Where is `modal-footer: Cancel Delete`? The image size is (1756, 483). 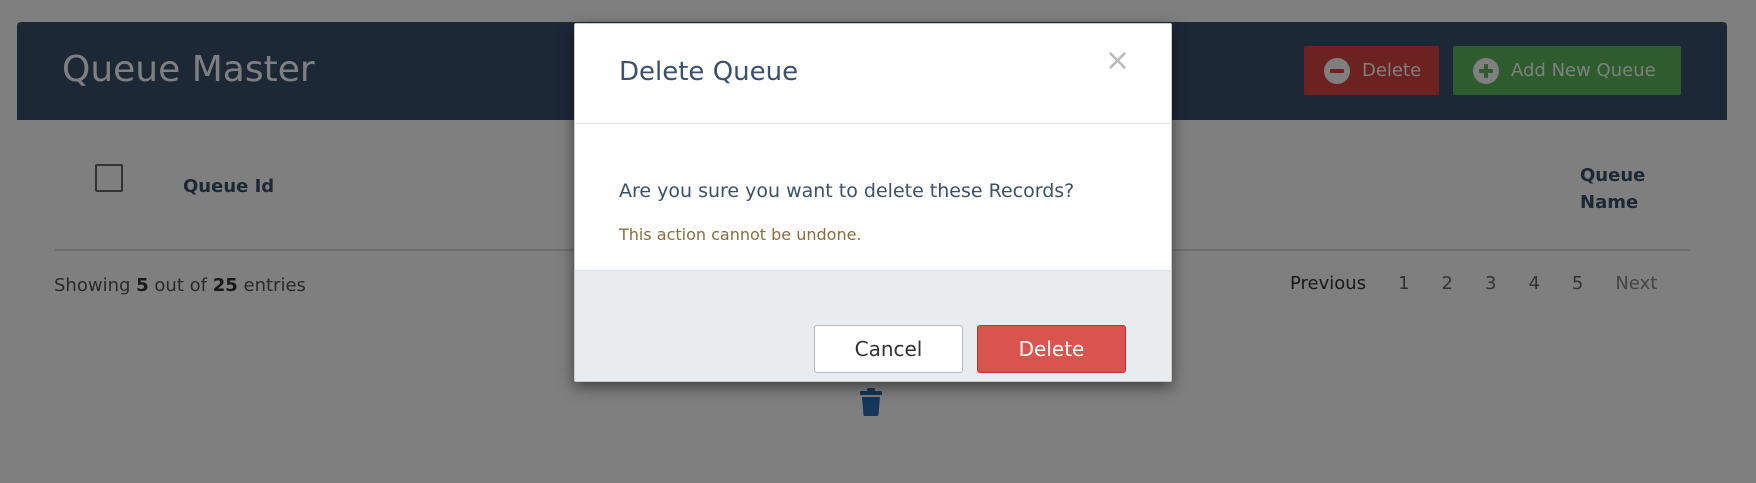 modal-footer: Cancel Delete is located at coordinates (873, 325).